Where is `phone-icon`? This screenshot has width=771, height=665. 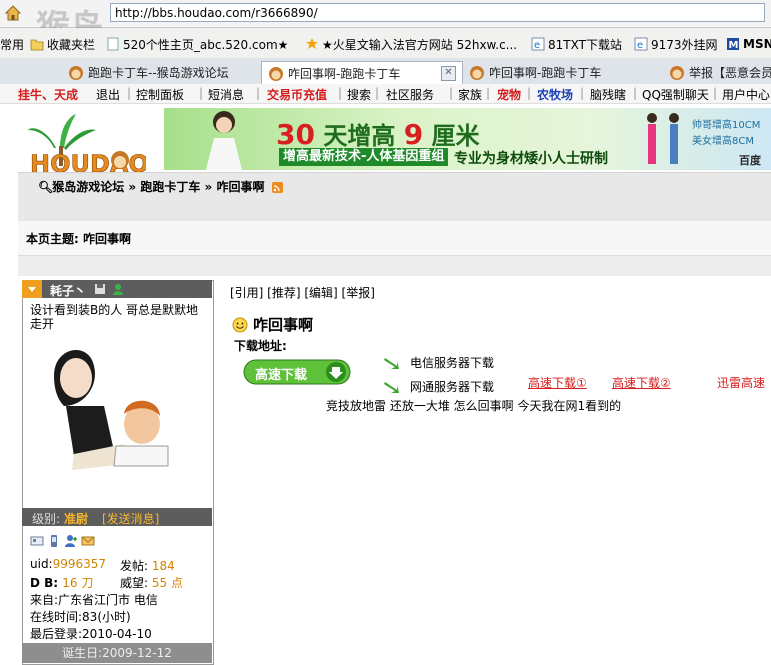 phone-icon is located at coordinates (54, 541).